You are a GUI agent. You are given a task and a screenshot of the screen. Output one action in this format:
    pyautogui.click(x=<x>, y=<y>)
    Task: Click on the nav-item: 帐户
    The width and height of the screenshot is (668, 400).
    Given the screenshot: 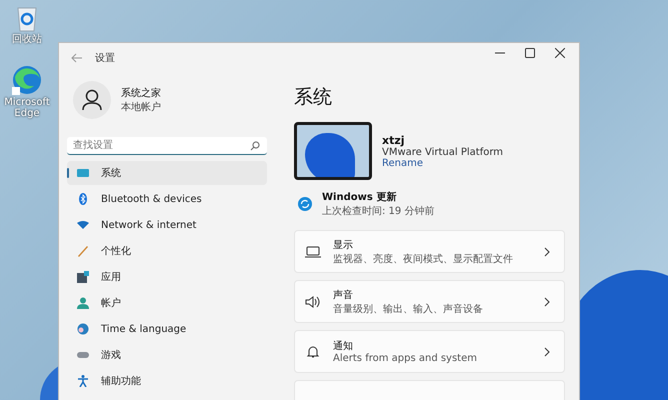 What is the action you would take?
    pyautogui.click(x=167, y=303)
    